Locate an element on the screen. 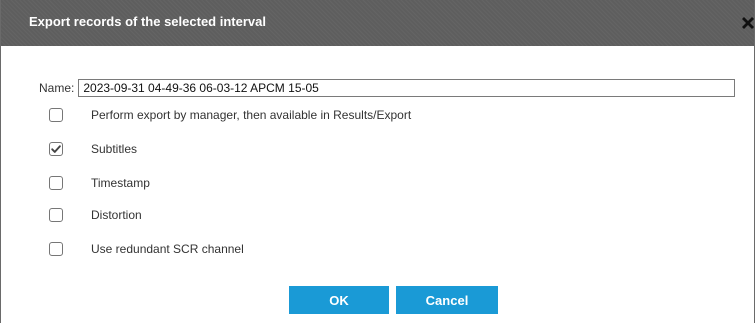 This screenshot has width=755, height=323. option-distortion: Distortion is located at coordinates (95, 215).